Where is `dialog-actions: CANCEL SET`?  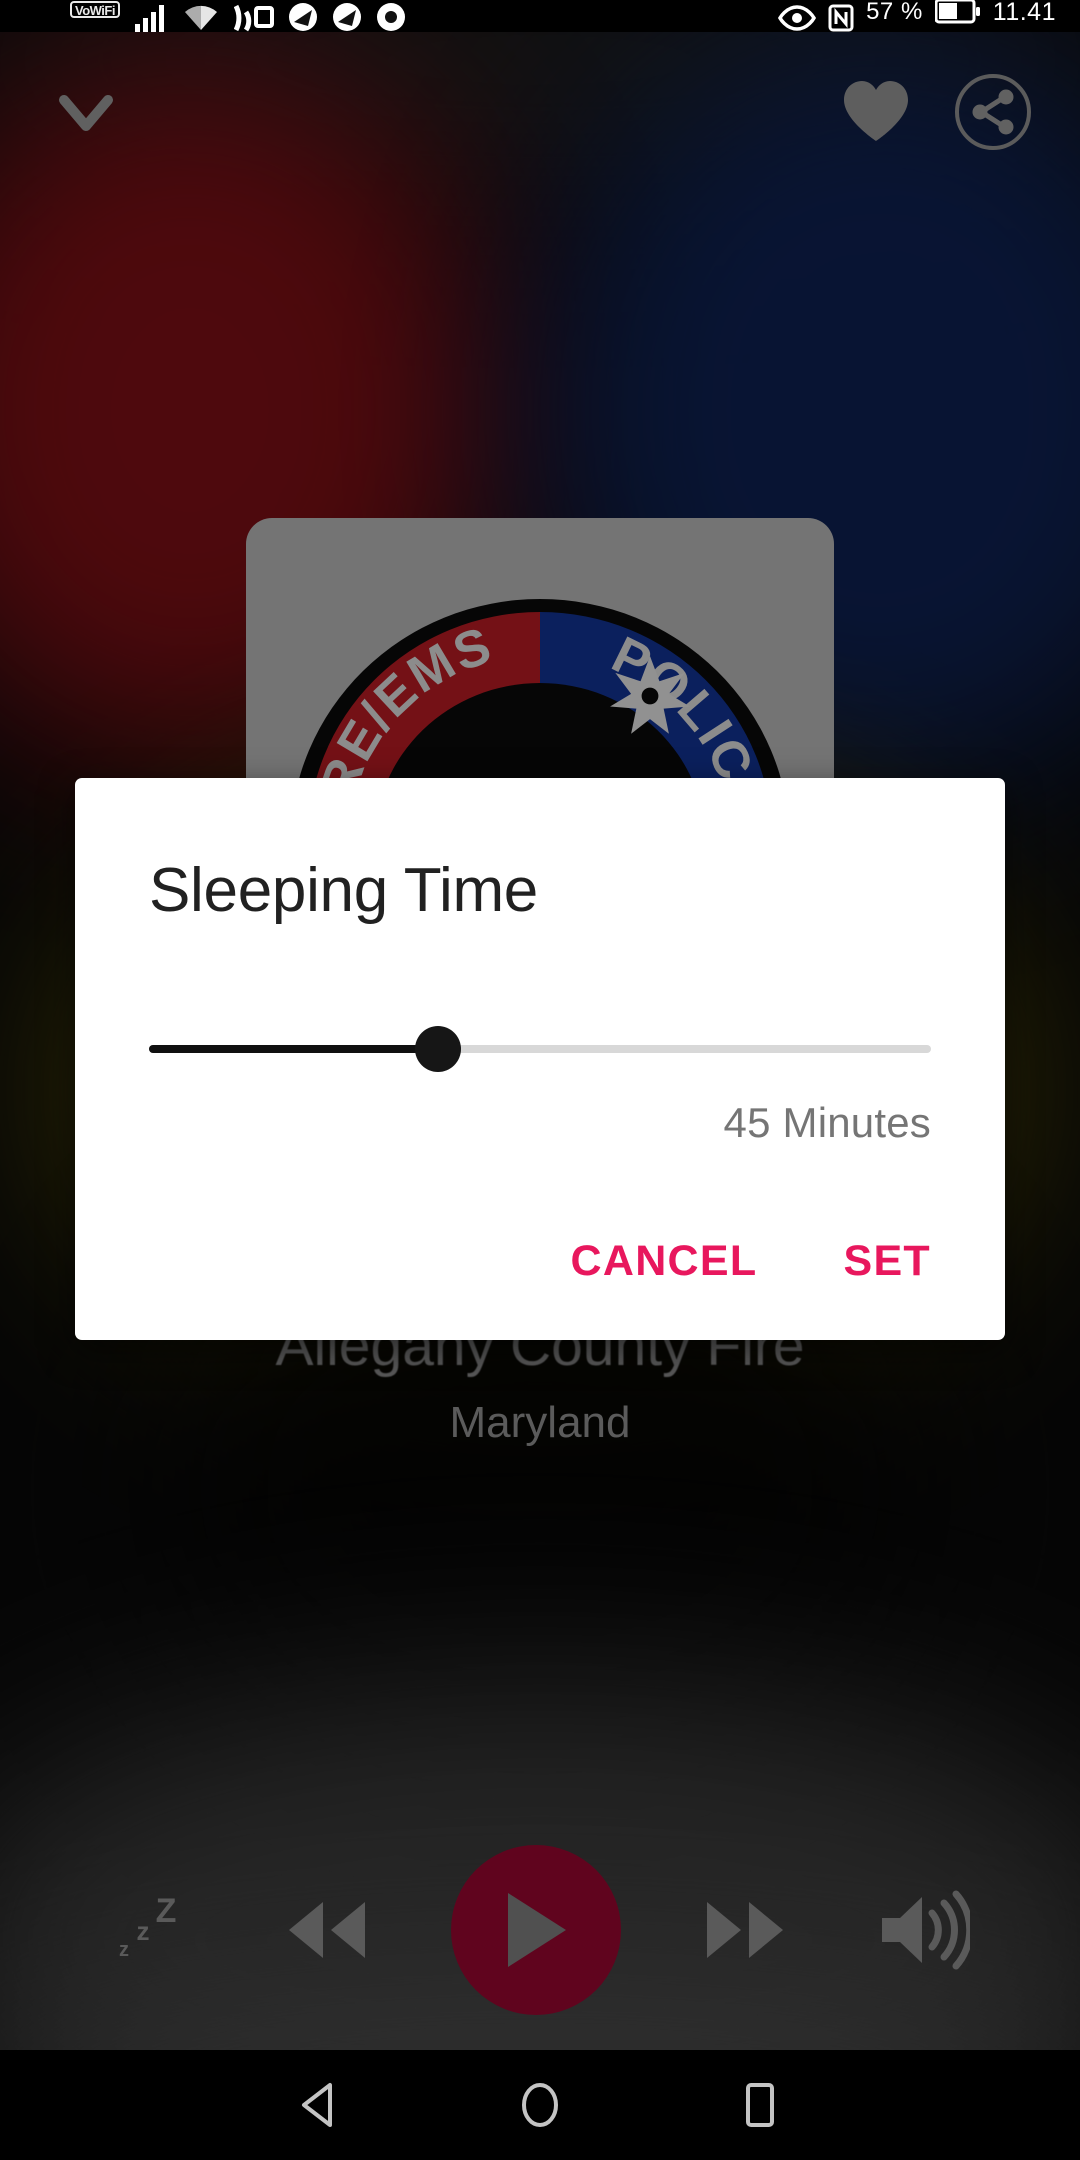 dialog-actions: CANCEL SET is located at coordinates (751, 1261).